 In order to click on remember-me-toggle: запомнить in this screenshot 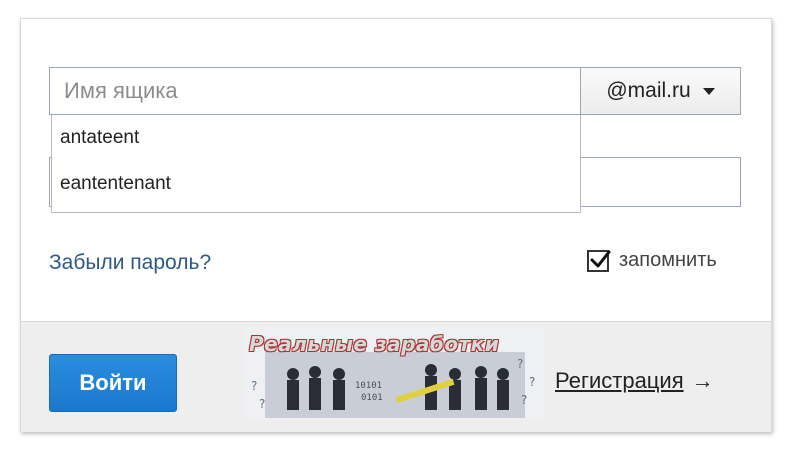, I will do `click(652, 260)`.